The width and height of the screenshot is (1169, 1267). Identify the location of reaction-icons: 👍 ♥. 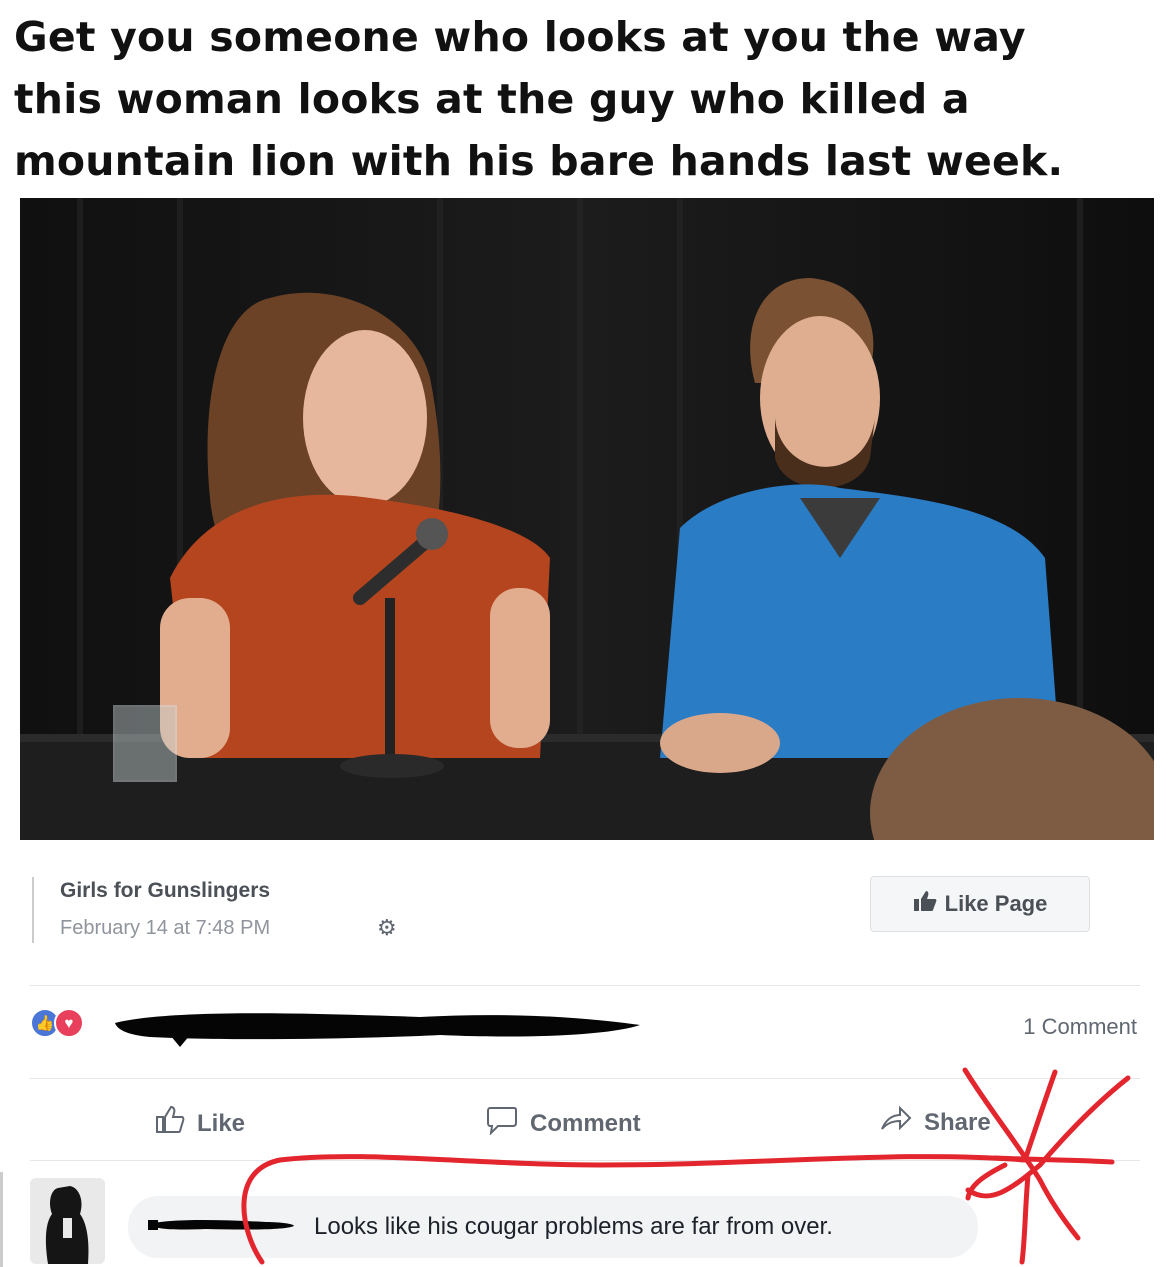
(57, 1023).